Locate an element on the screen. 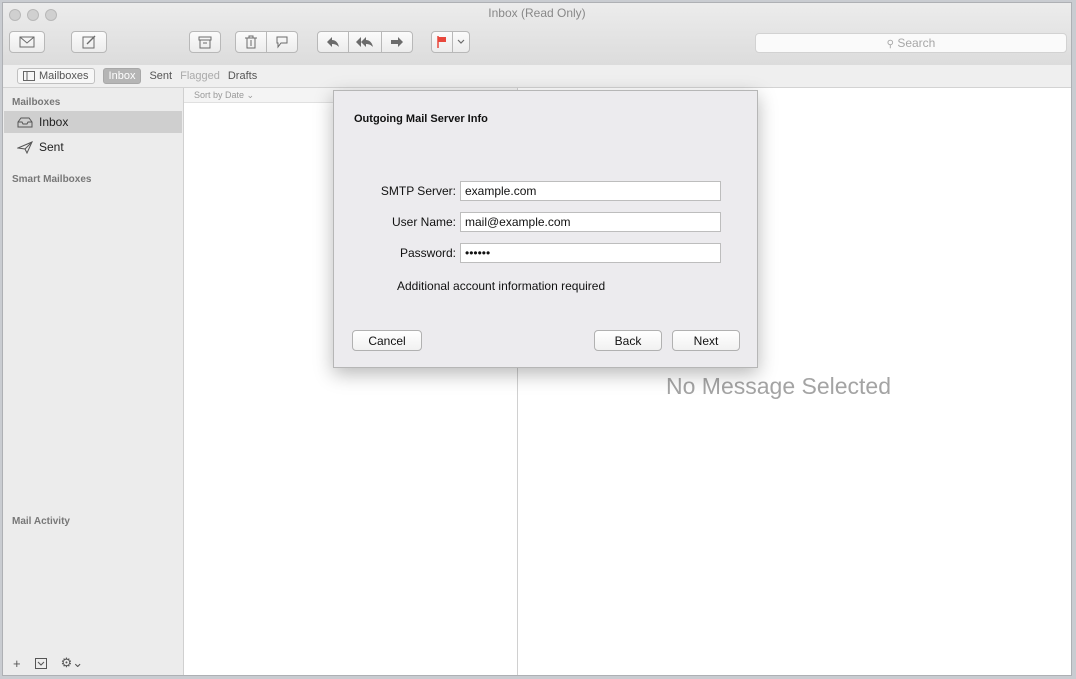 The height and width of the screenshot is (679, 1076). compose-button is located at coordinates (89, 42).